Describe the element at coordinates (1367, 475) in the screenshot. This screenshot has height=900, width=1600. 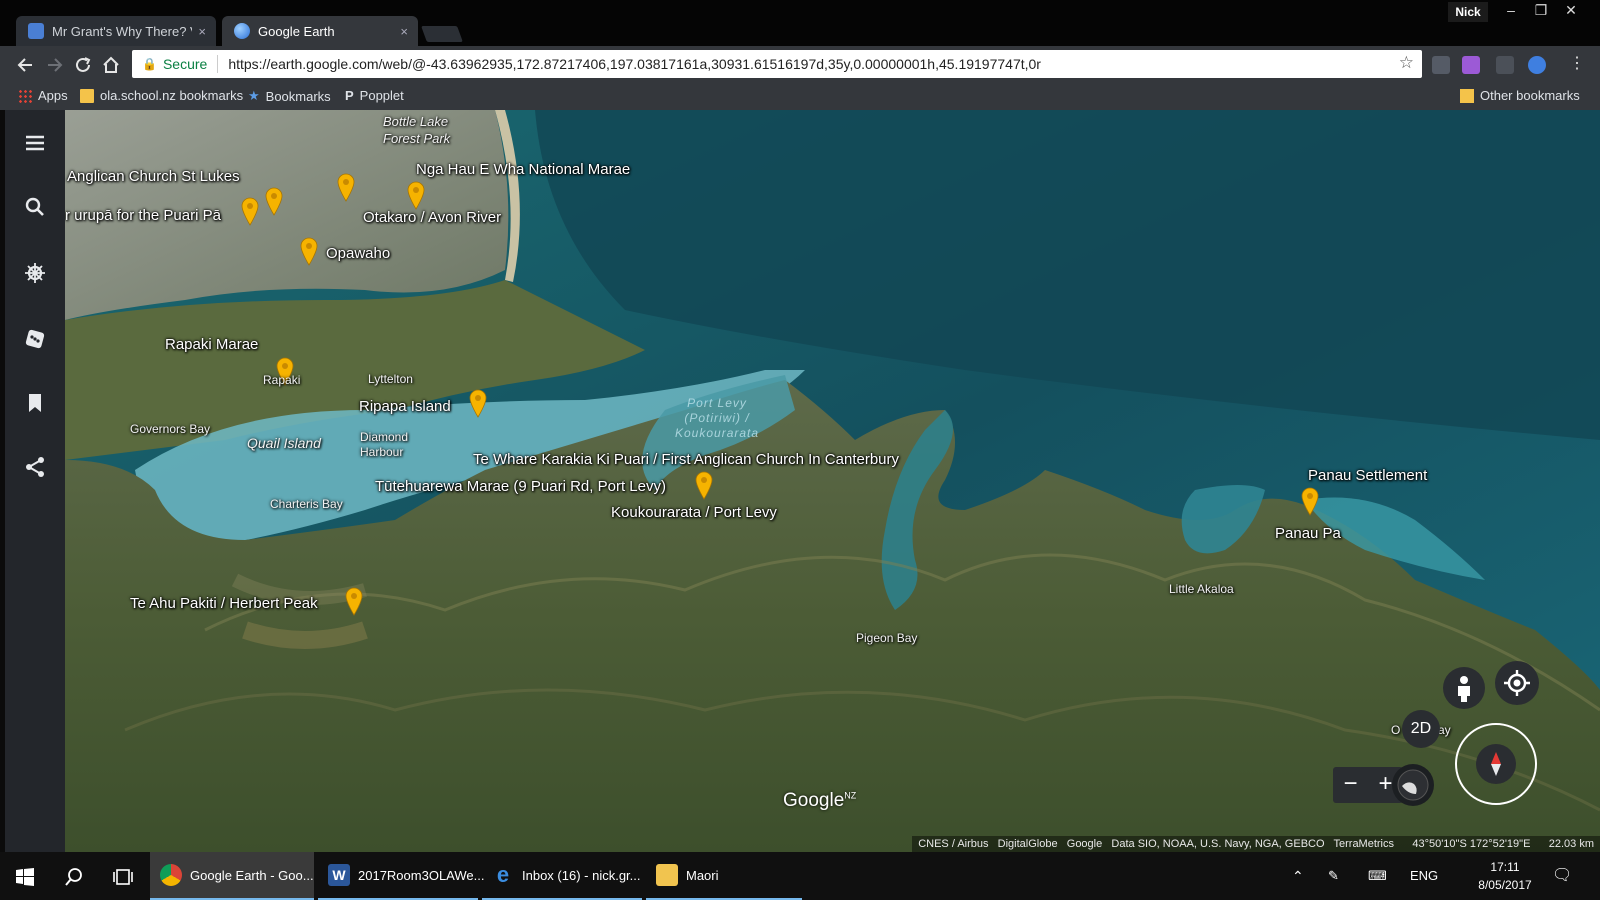
I see `label-panau-settlement: Panau Settlement` at that location.